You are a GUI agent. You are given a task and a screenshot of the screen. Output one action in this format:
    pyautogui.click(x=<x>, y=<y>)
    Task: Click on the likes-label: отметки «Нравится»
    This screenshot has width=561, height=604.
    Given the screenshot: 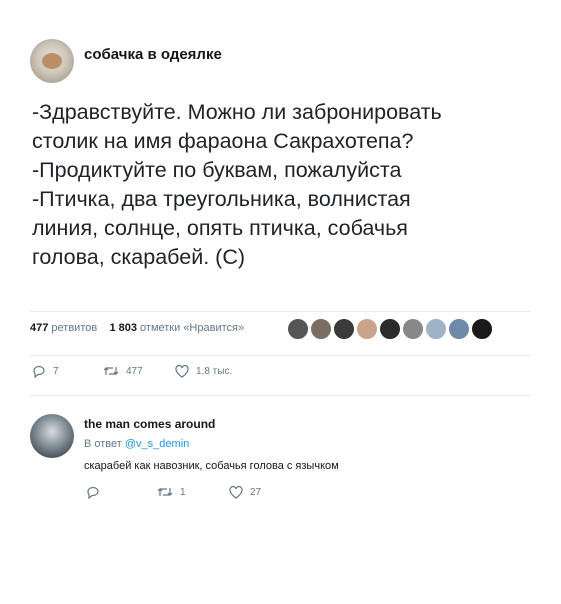 What is the action you would take?
    pyautogui.click(x=192, y=328)
    